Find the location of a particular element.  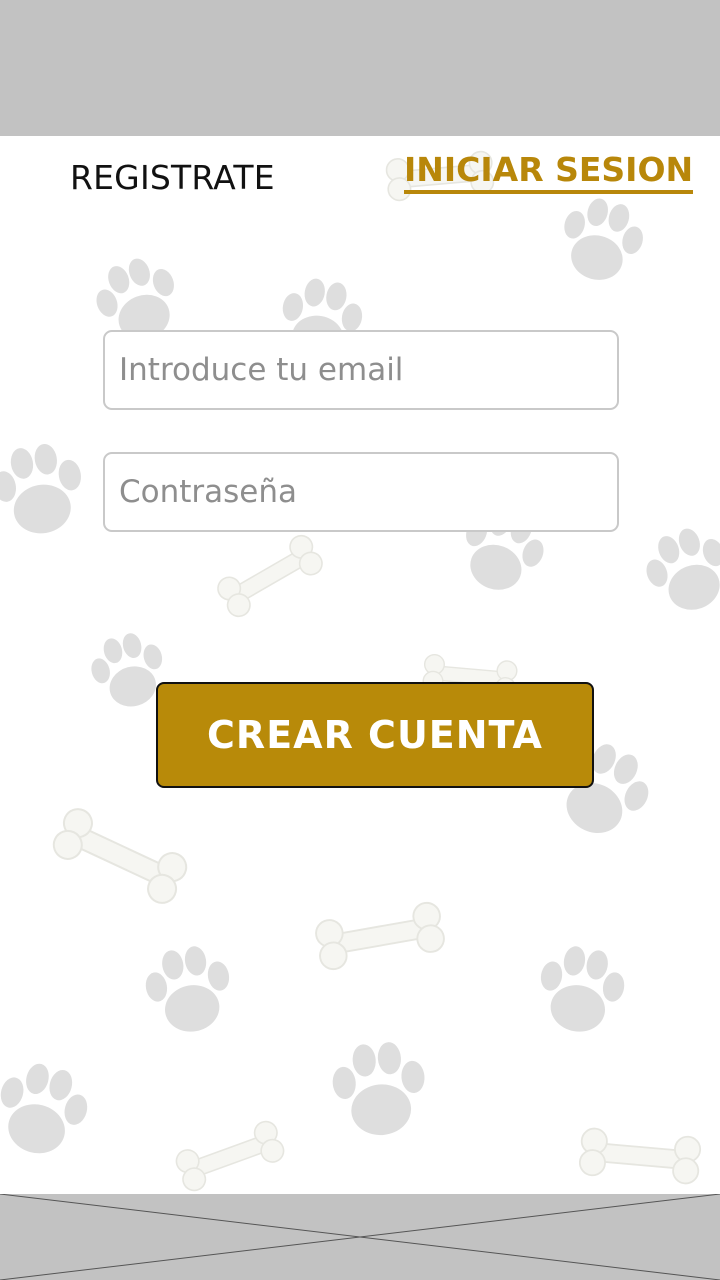

status-bar-placeholder is located at coordinates (360, 68).